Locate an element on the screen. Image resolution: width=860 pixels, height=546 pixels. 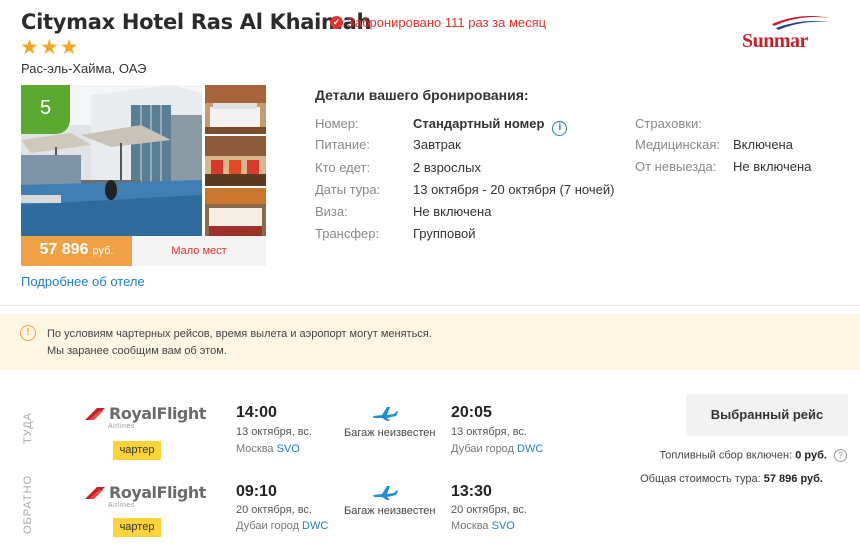
total-cost-value: 57 896 руб. is located at coordinates (793, 479).